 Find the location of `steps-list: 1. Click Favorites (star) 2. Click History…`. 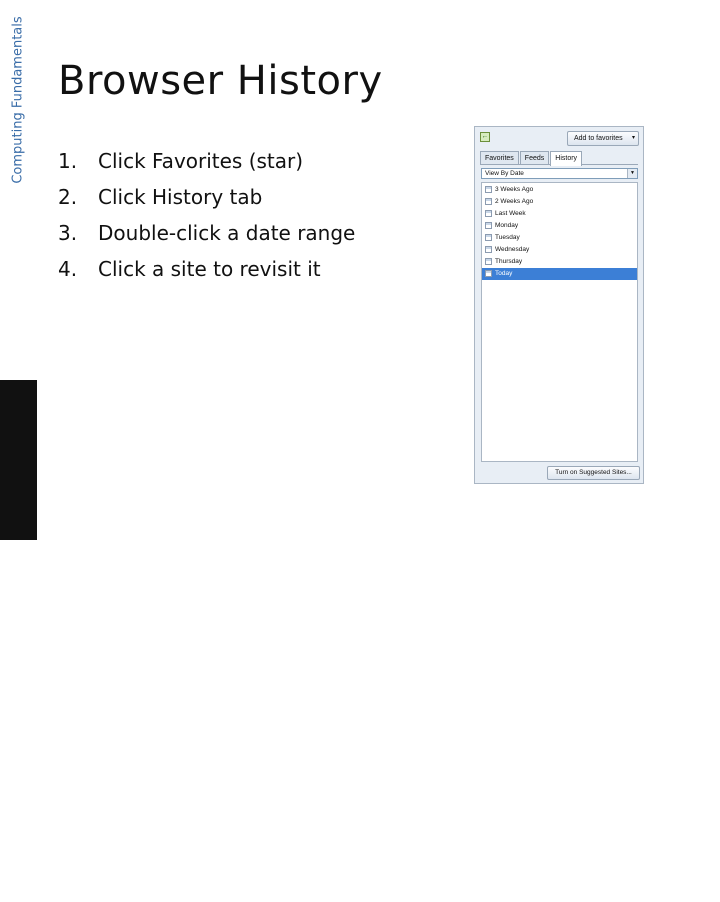

steps-list: 1. Click Favorites (star) 2. Click History… is located at coordinates (206, 218).